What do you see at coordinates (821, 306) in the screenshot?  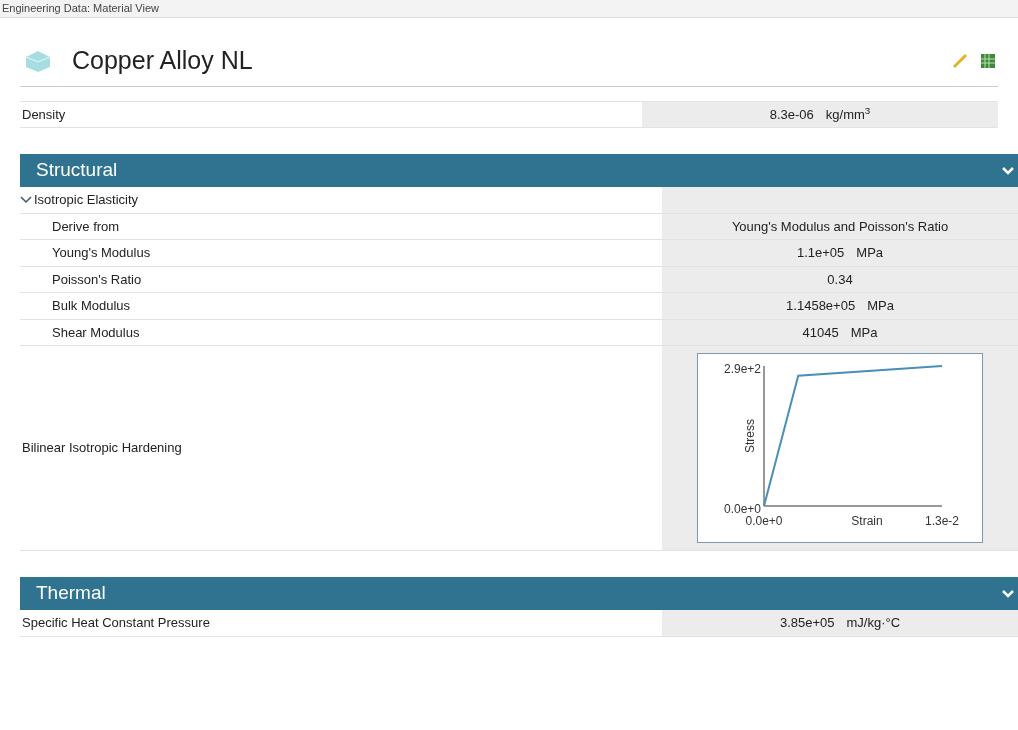 I see `property-value: 1.1458e+05` at bounding box center [821, 306].